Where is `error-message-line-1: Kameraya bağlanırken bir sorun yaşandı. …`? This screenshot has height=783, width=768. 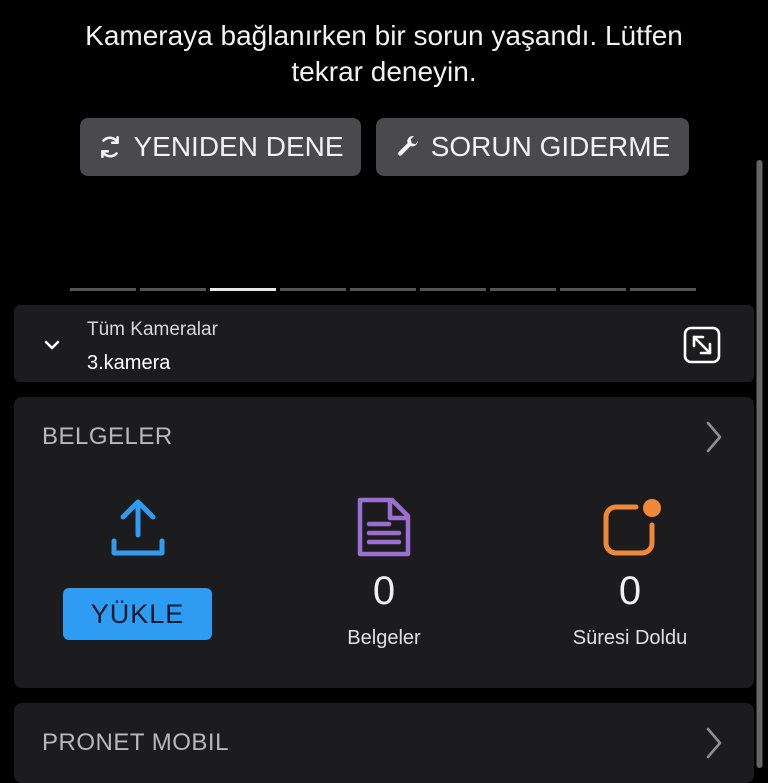
error-message-line-1: Kameraya bağlanırken bir sorun yaşandı. … is located at coordinates (384, 35).